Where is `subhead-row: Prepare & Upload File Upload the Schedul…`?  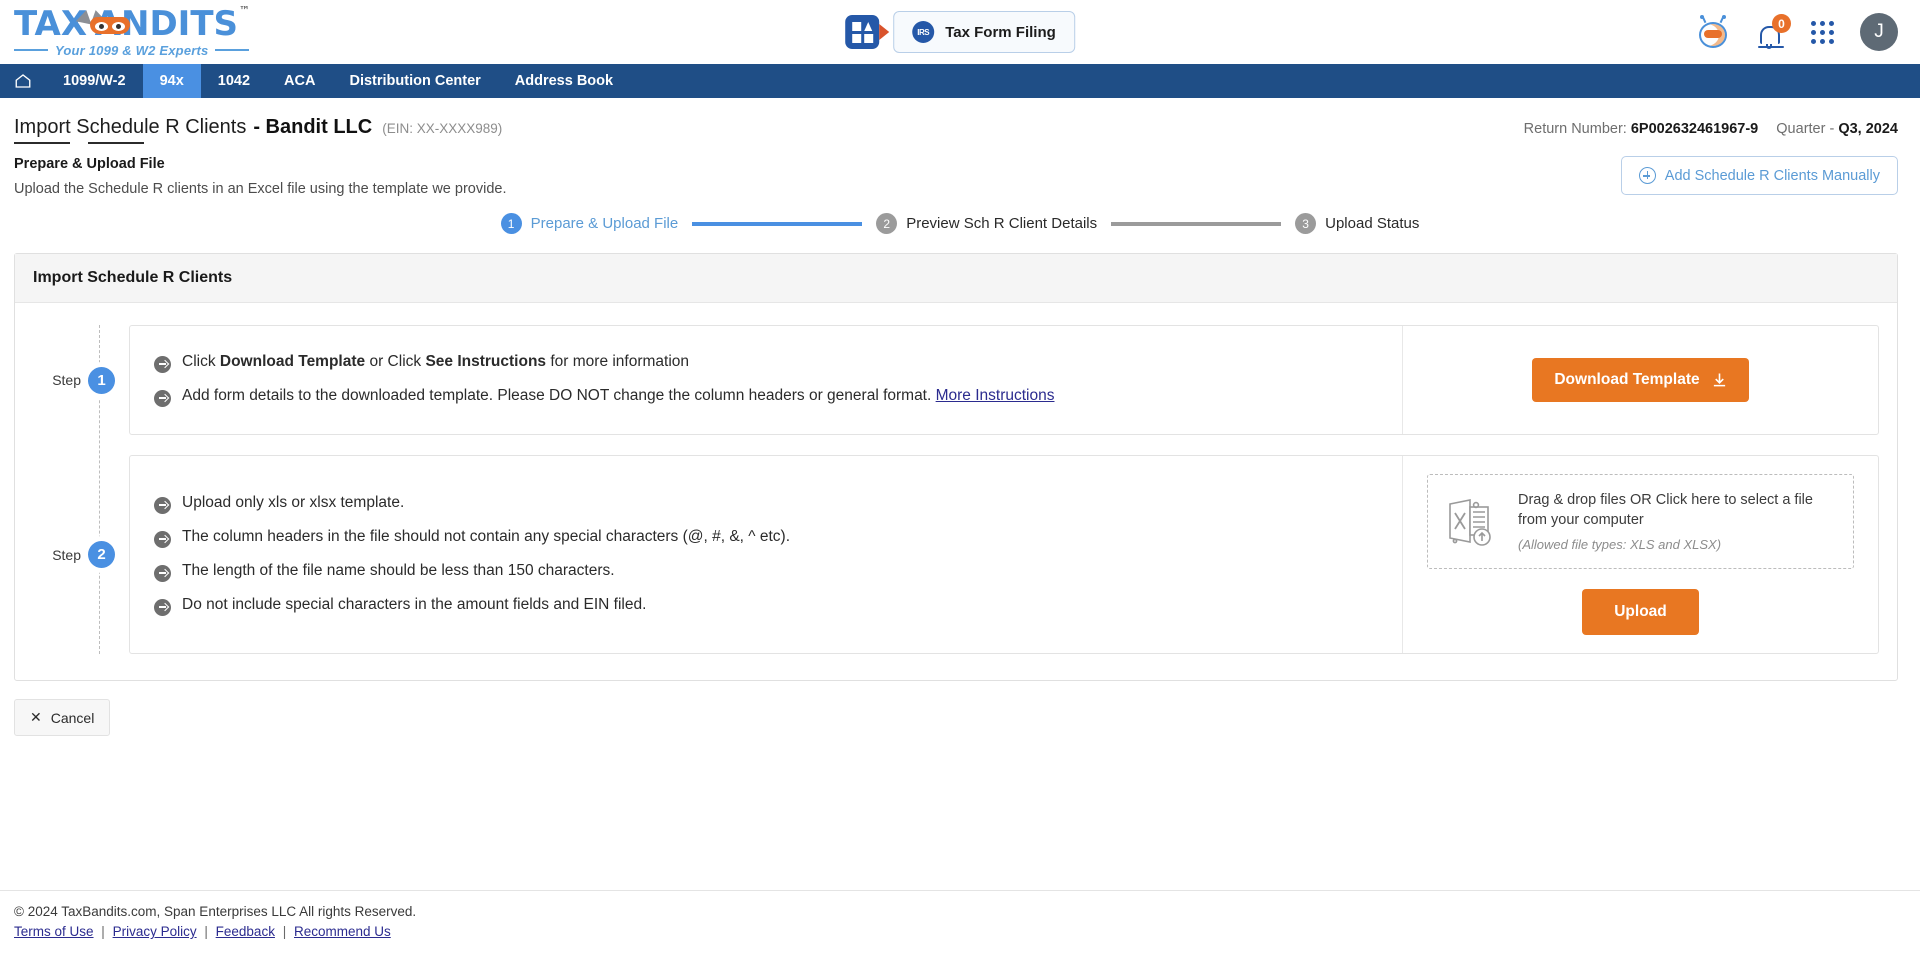 subhead-row: Prepare & Upload File Upload the Schedul… is located at coordinates (960, 168).